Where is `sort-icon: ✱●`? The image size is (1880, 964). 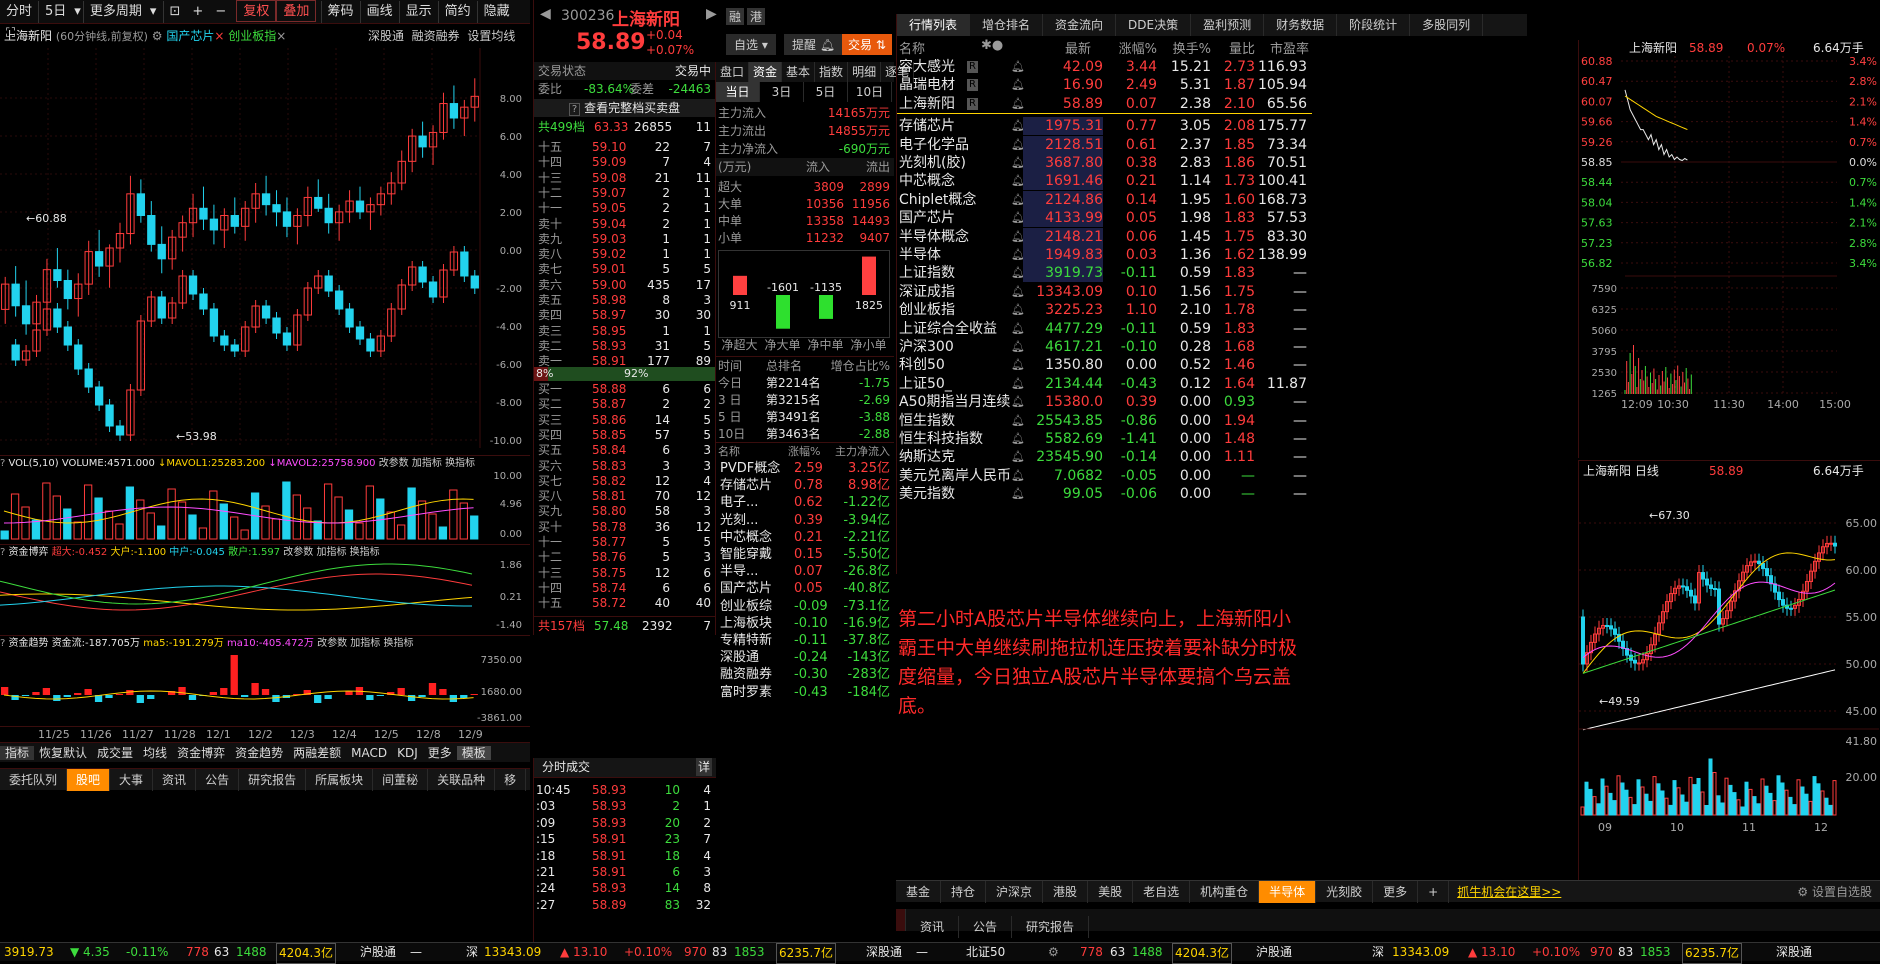
sort-icon: ✱● is located at coordinates (992, 45).